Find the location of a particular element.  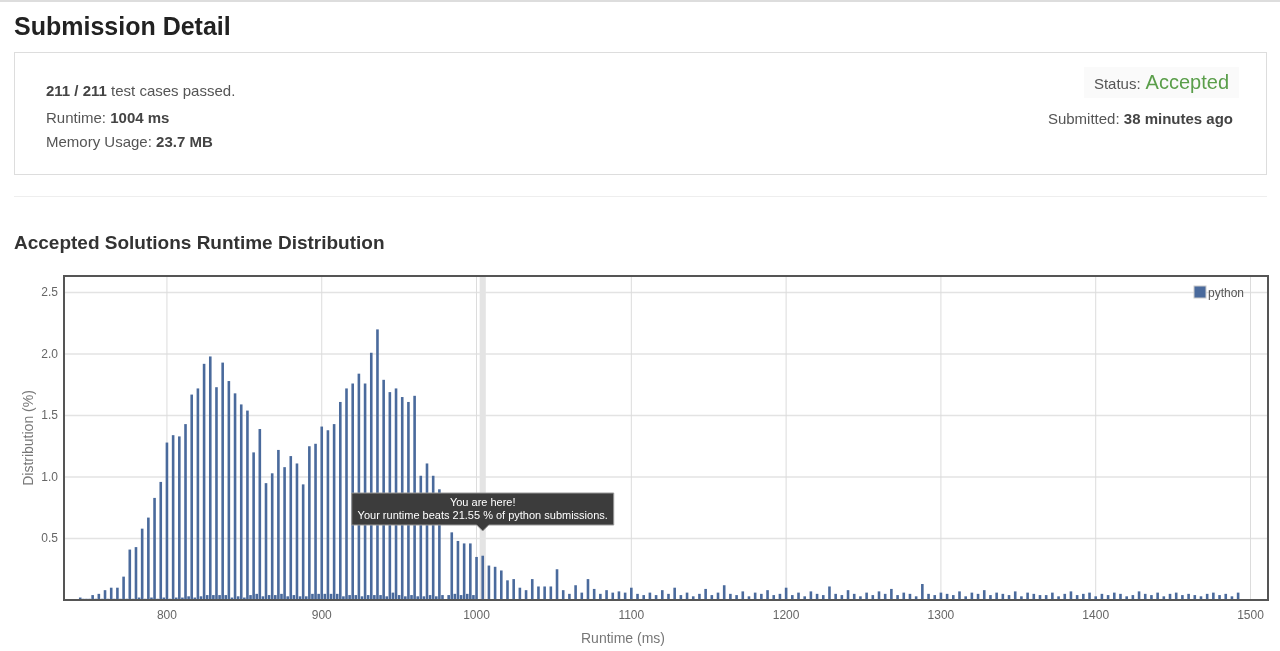

x-tick-label: 1300 is located at coordinates (941, 615).